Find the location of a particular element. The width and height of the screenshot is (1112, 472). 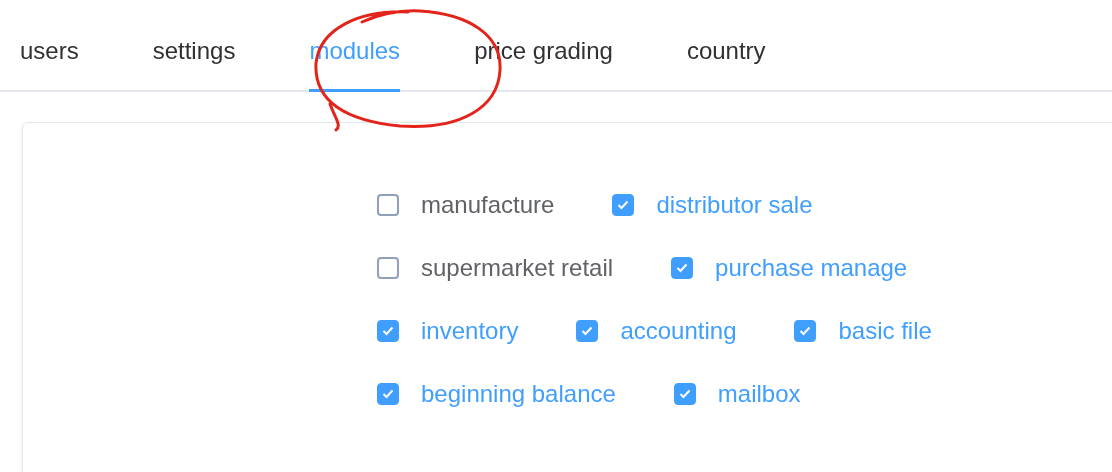

tab: users is located at coordinates (49, 50).